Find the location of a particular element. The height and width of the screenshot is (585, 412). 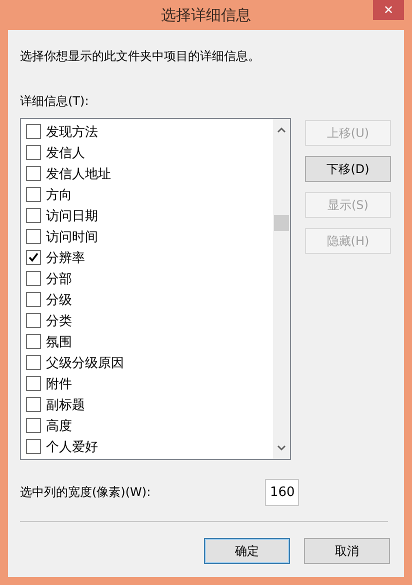

dialog-button: 取消 is located at coordinates (347, 551).